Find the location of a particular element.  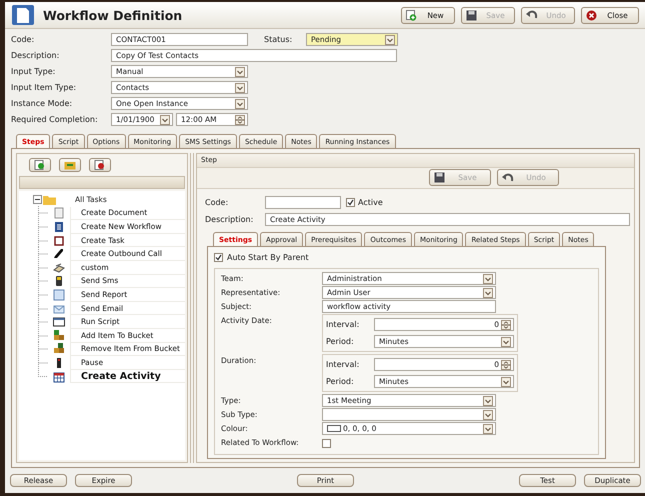

document-list-icon is located at coordinates (59, 226).